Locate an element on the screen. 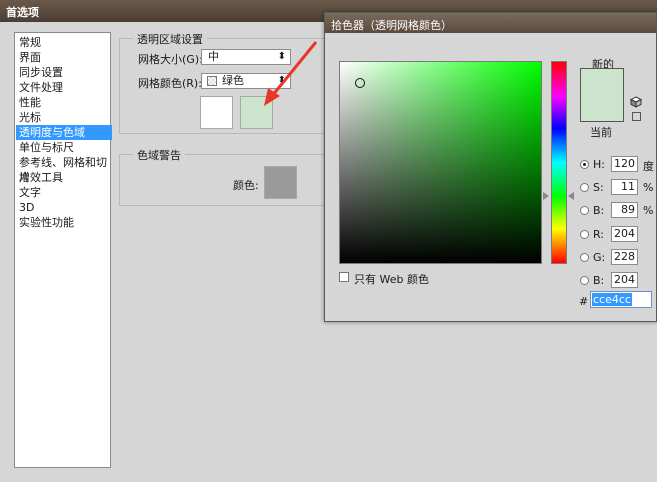  hue-label: H: is located at coordinates (599, 164).